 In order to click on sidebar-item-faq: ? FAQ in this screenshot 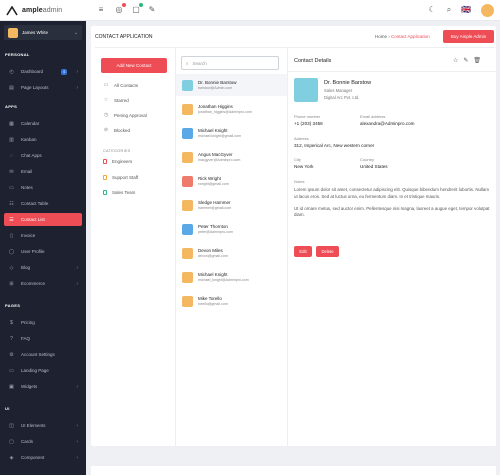, I will do `click(43, 338)`.